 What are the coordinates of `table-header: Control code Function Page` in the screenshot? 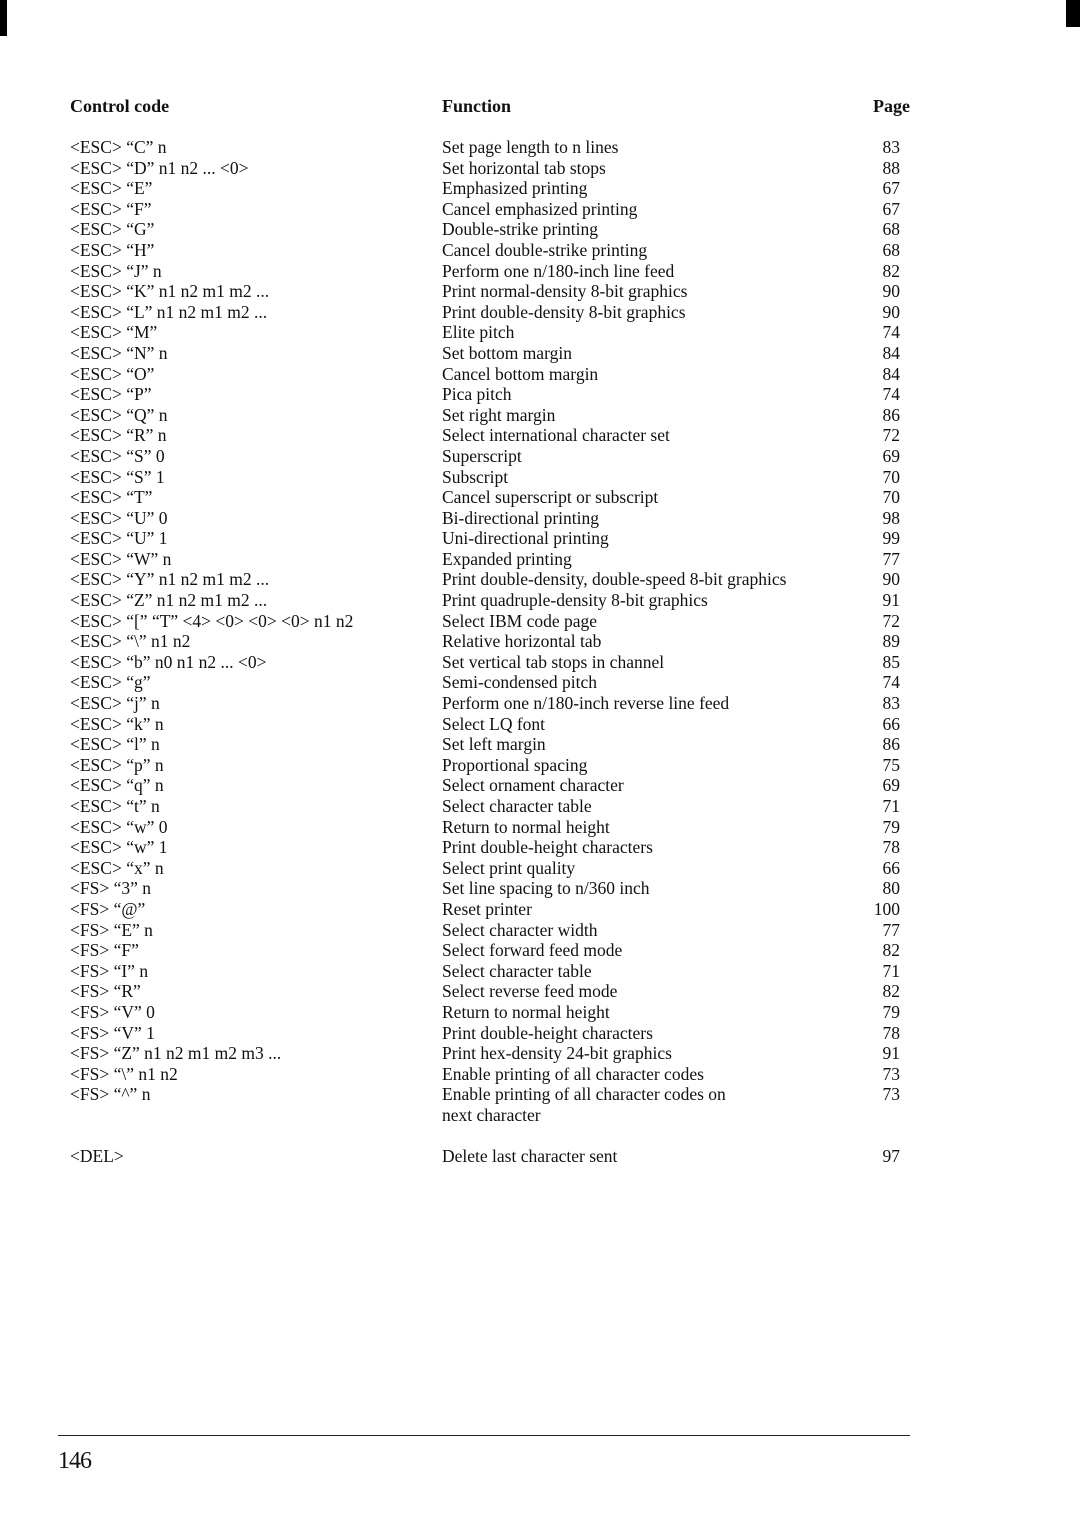 It's located at (490, 108).